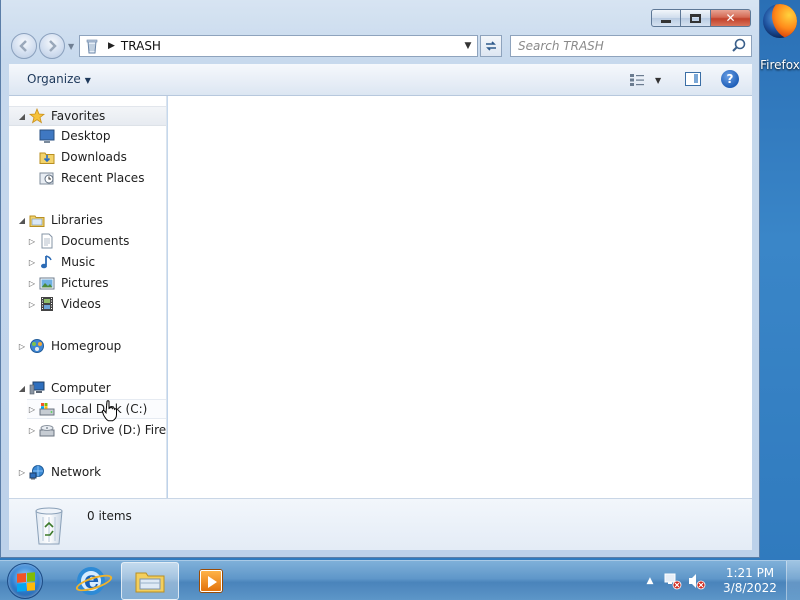  Describe the element at coordinates (697, 581) in the screenshot. I see `volume-muted-icon` at that location.